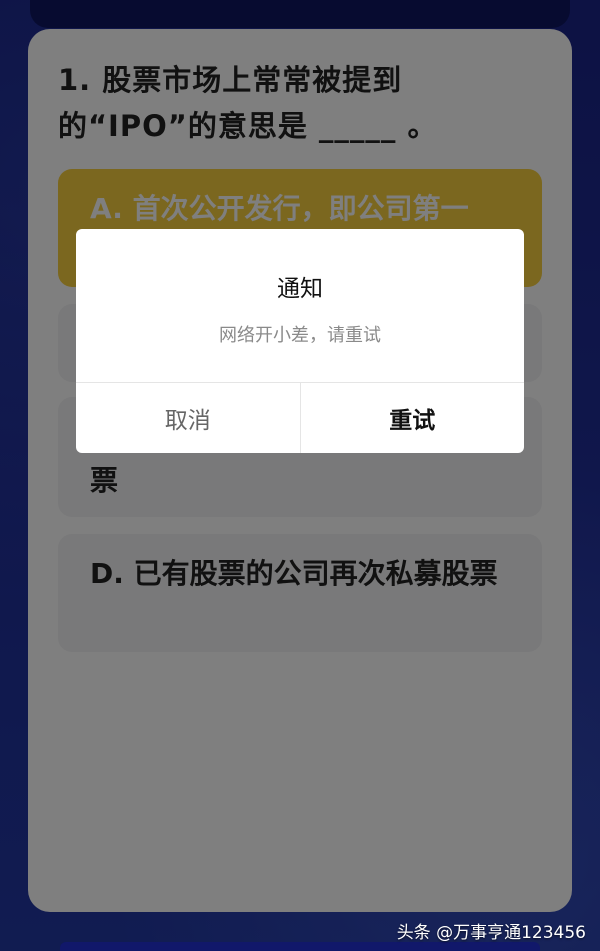 The height and width of the screenshot is (951, 600). I want to click on dialog-message: 网络开小差，请重试, so click(300, 335).